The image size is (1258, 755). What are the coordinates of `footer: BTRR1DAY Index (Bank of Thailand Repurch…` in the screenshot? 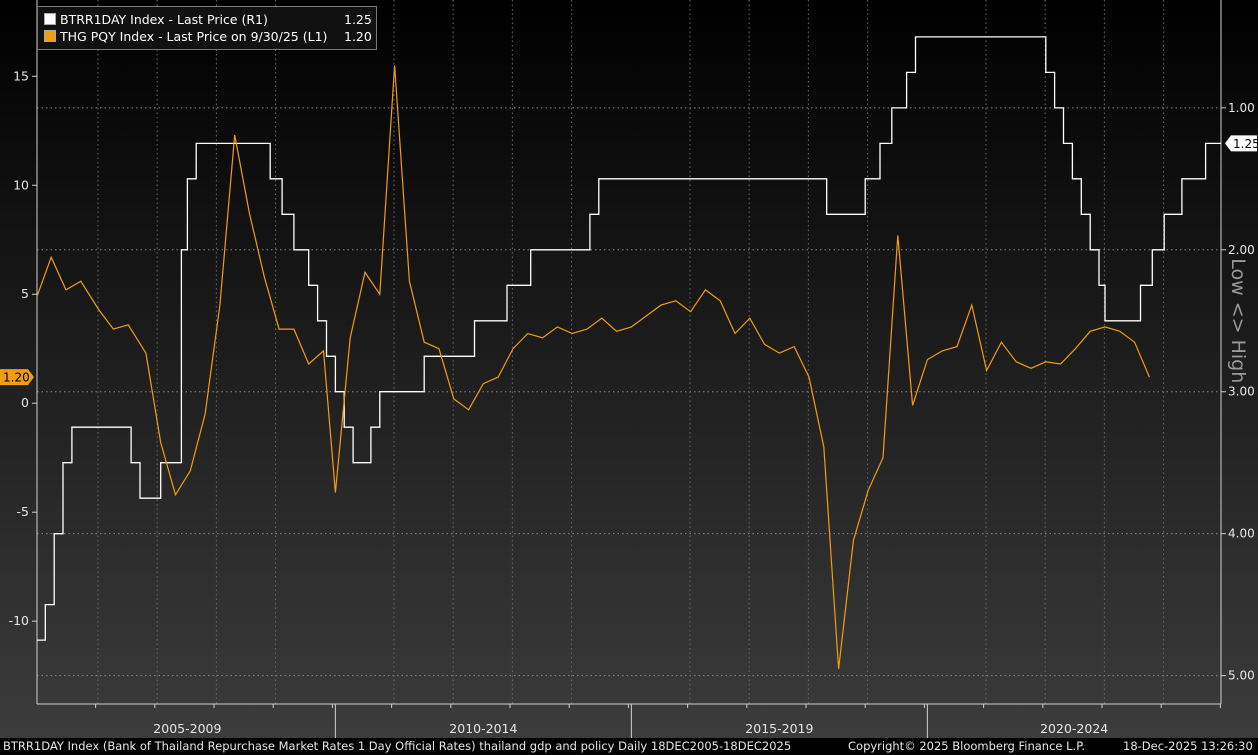 It's located at (629, 746).